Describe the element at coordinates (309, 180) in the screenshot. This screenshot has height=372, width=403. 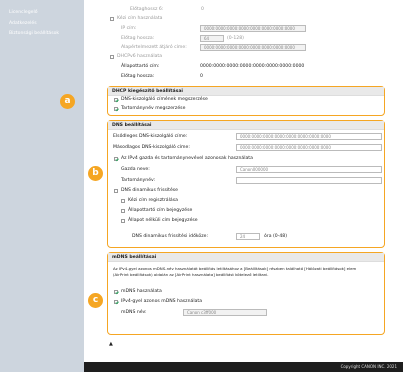
I see `domain-name-field` at that location.